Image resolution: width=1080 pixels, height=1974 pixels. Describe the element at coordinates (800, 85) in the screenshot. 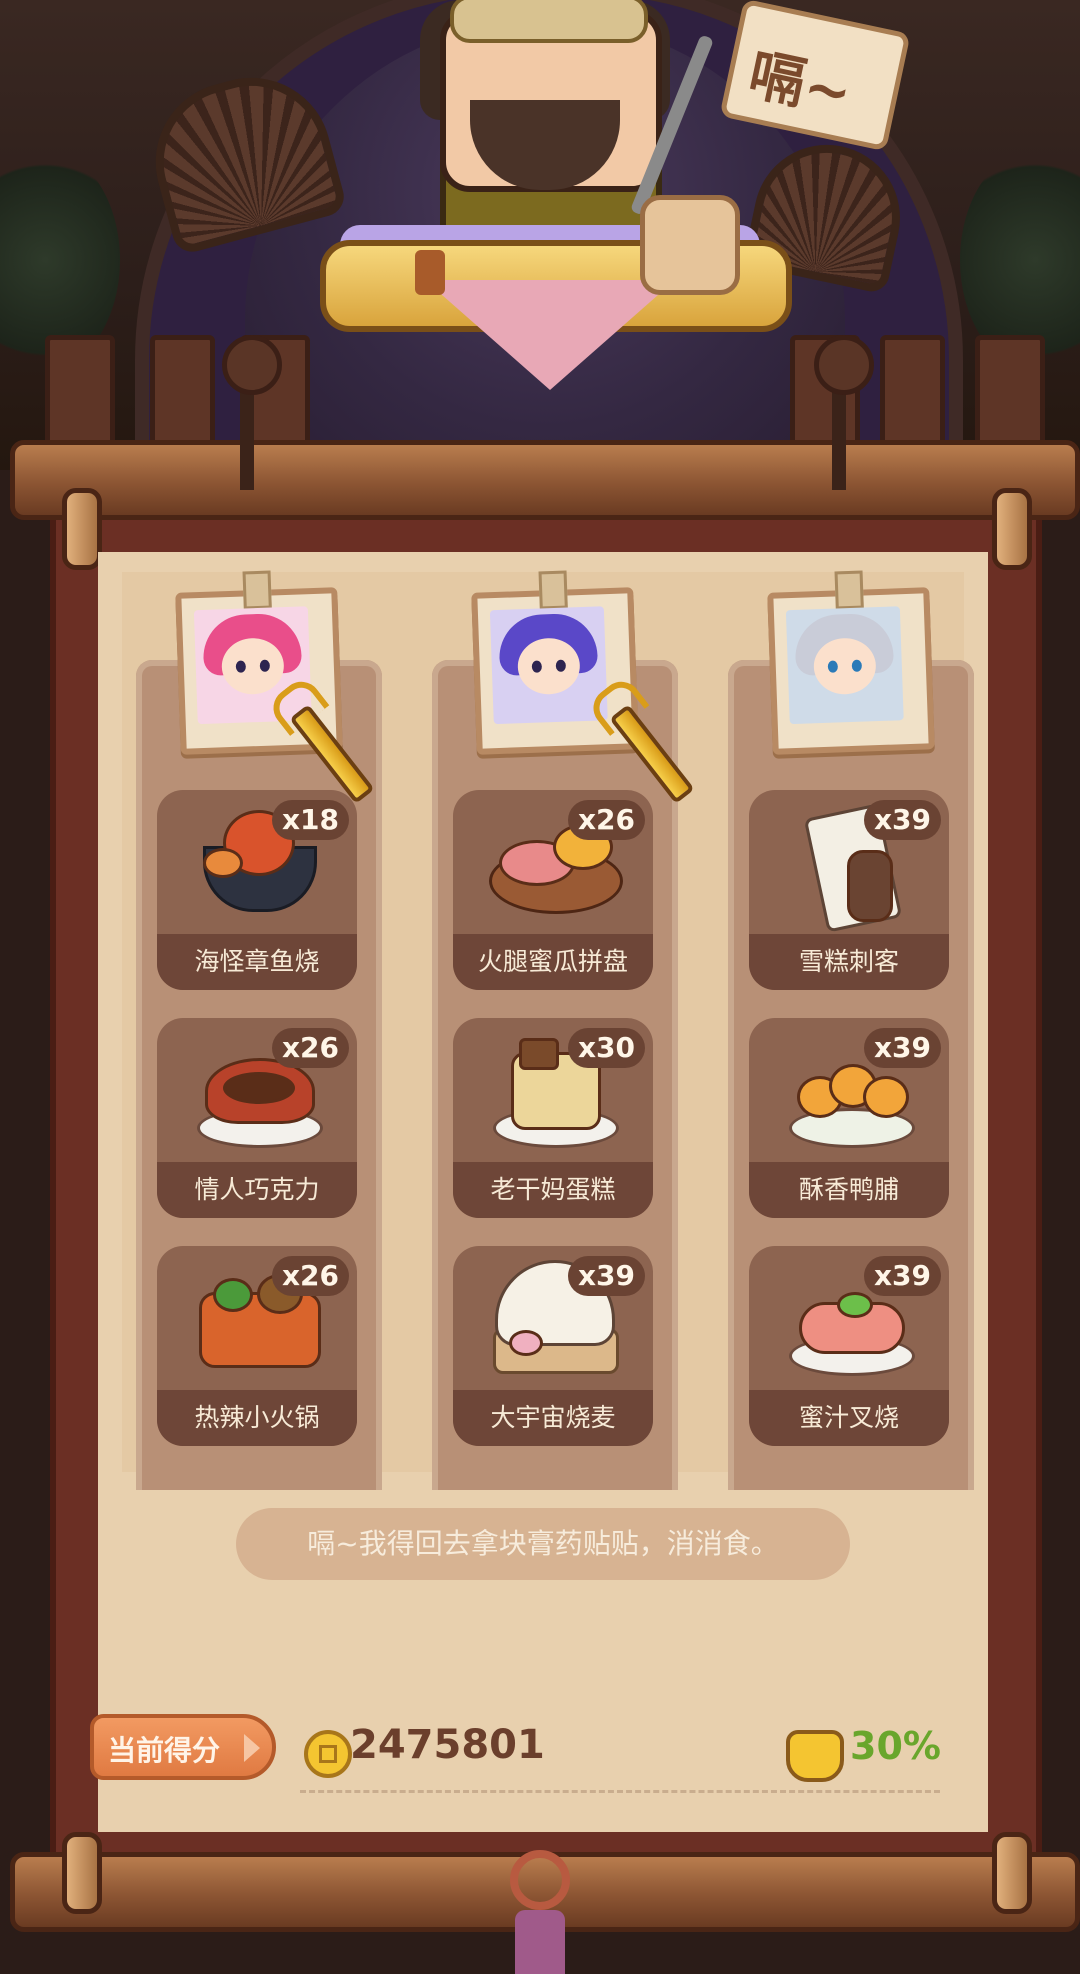

I see `burp-sign-text: 嗝~` at that location.